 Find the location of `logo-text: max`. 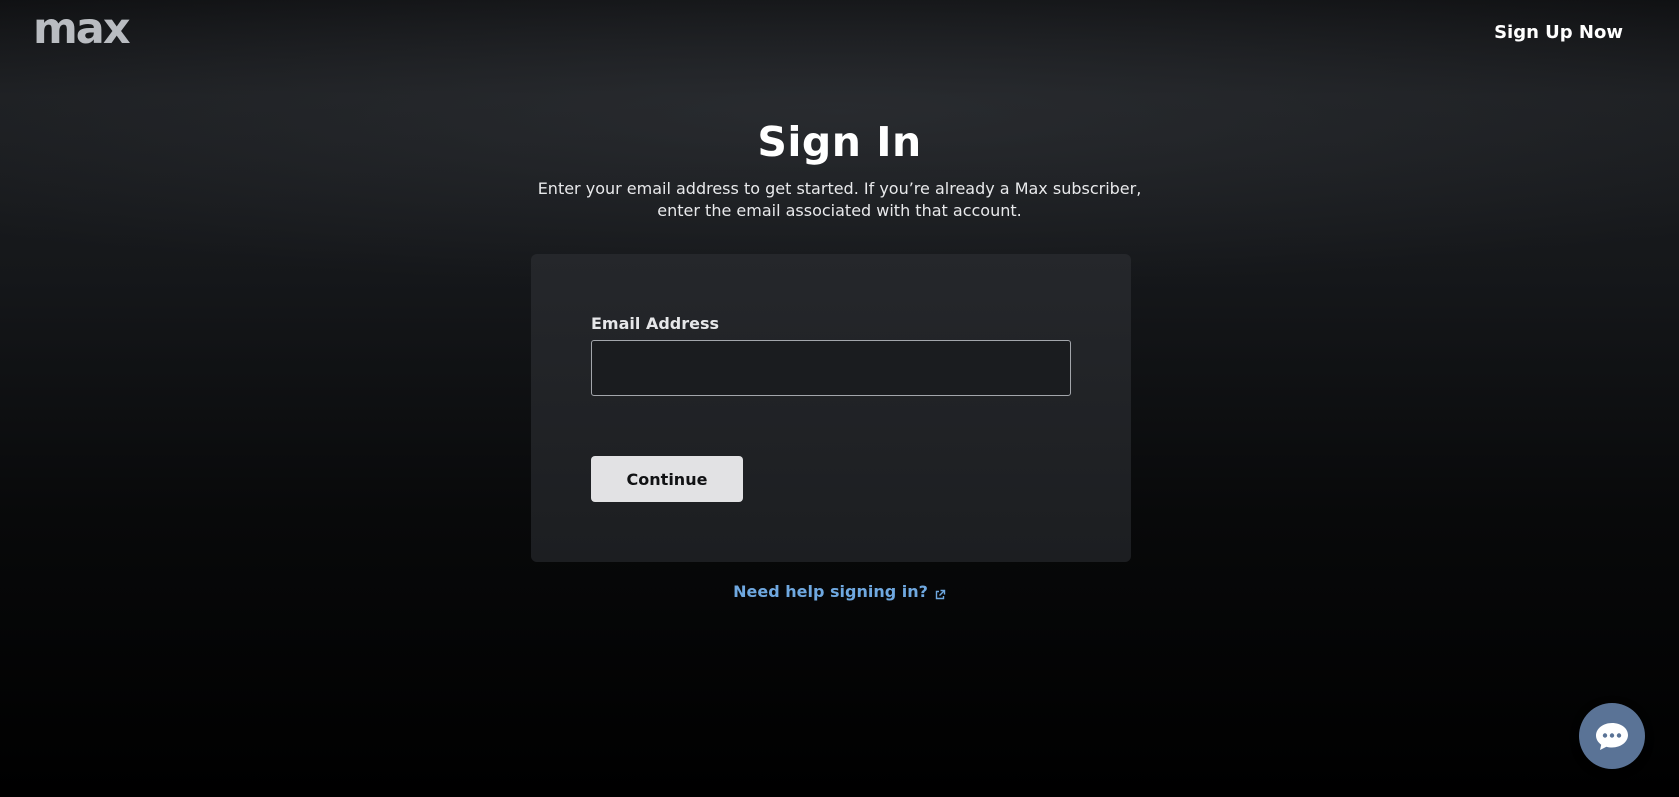

logo-text: max is located at coordinates (82, 30).